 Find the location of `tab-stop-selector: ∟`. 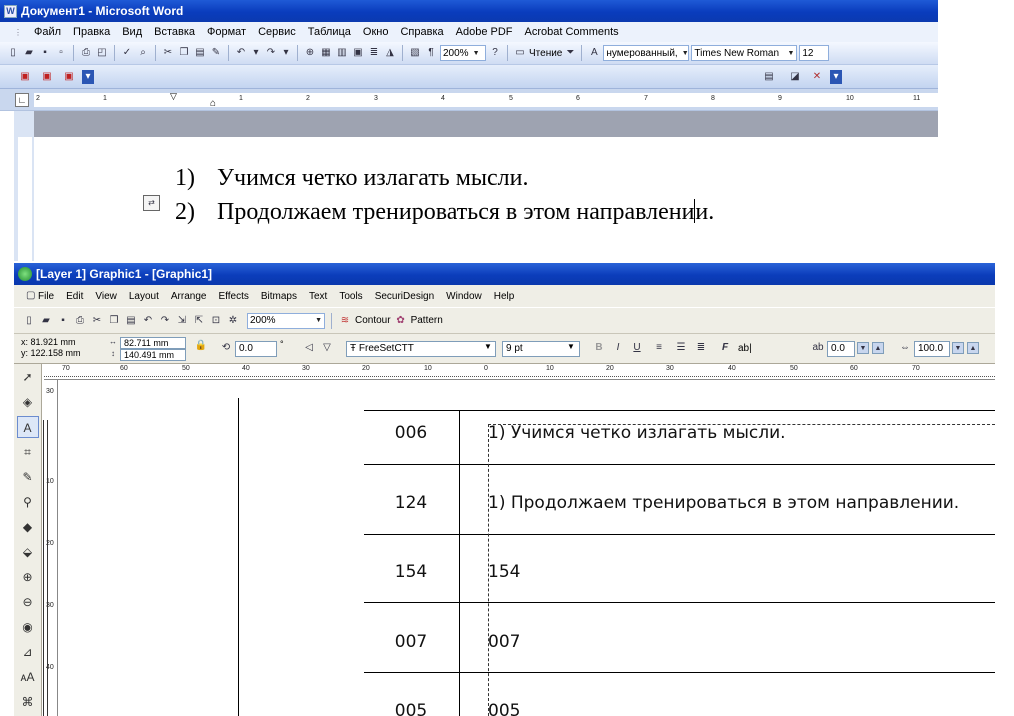

tab-stop-selector: ∟ is located at coordinates (22, 100).